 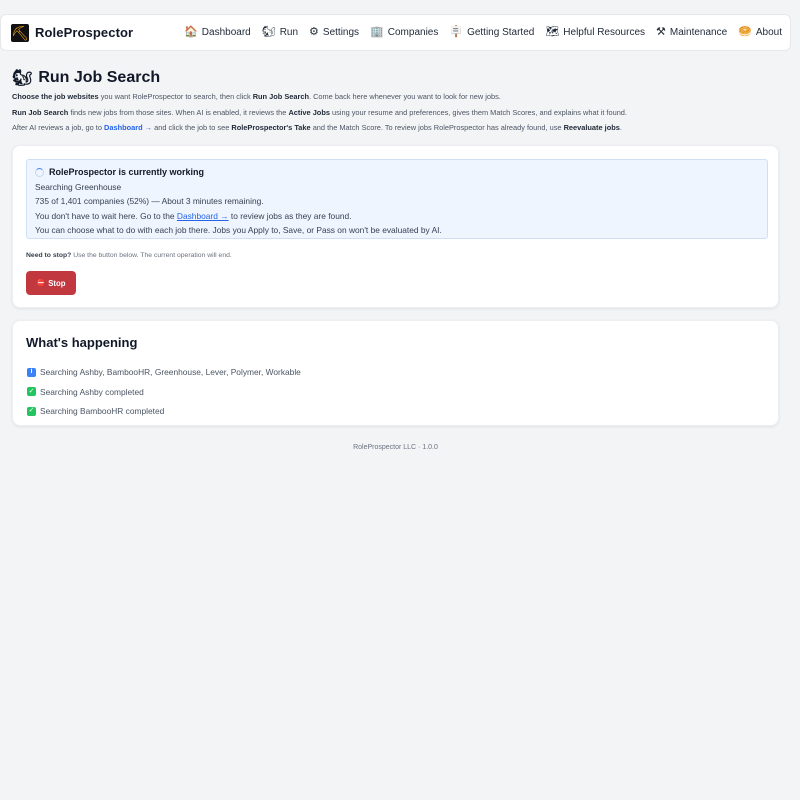 I want to click on status-current-site: Searching Greenhouse, so click(x=78, y=187).